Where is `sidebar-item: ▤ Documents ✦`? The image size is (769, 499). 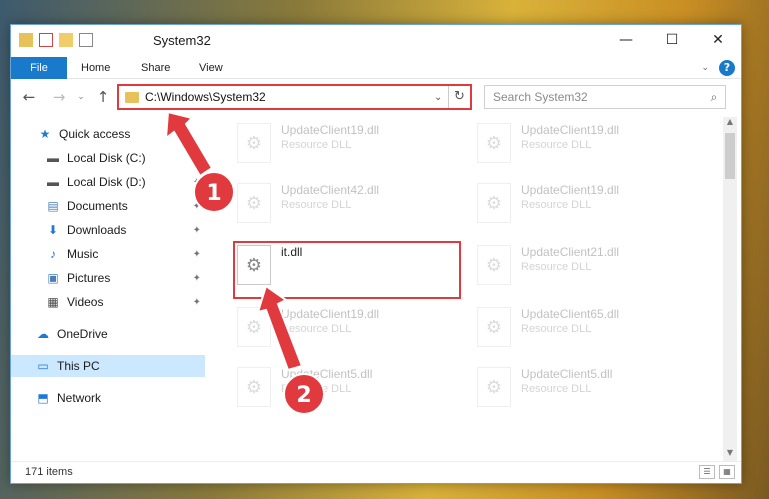 sidebar-item: ▤ Documents ✦ is located at coordinates (108, 206).